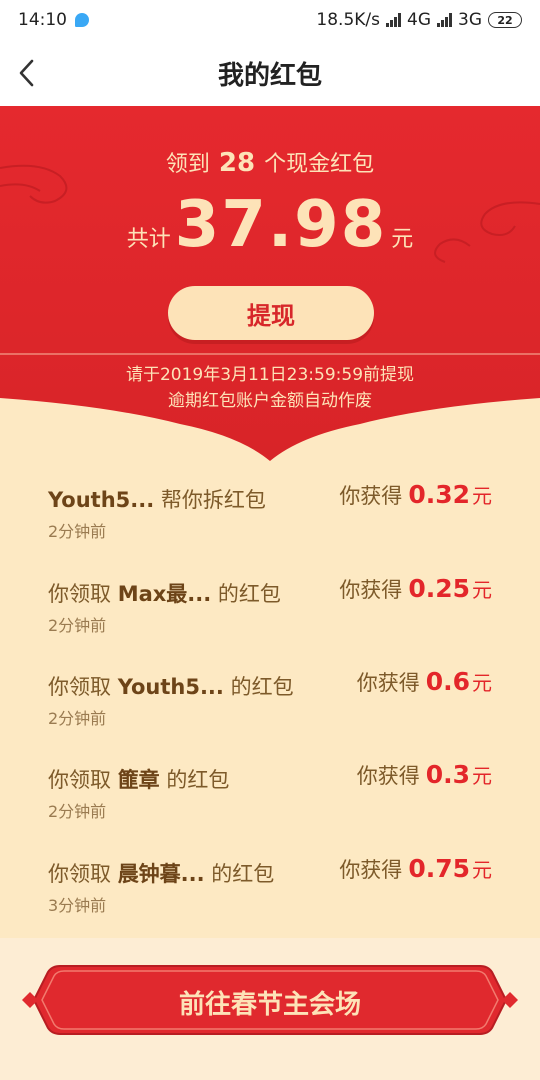 The width and height of the screenshot is (540, 1080). What do you see at coordinates (237, 163) in the screenshot?
I see `count-number: 28` at bounding box center [237, 163].